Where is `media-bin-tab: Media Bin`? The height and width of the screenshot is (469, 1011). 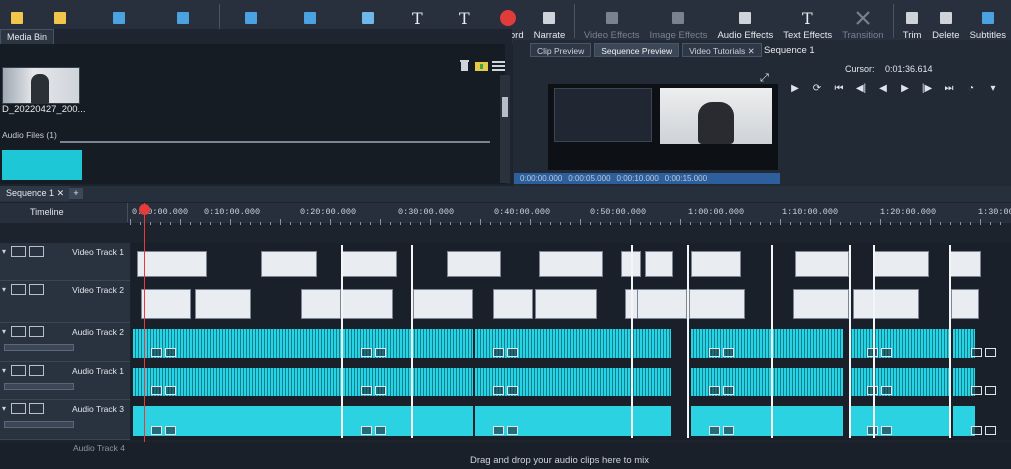 media-bin-tab: Media Bin is located at coordinates (27, 36).